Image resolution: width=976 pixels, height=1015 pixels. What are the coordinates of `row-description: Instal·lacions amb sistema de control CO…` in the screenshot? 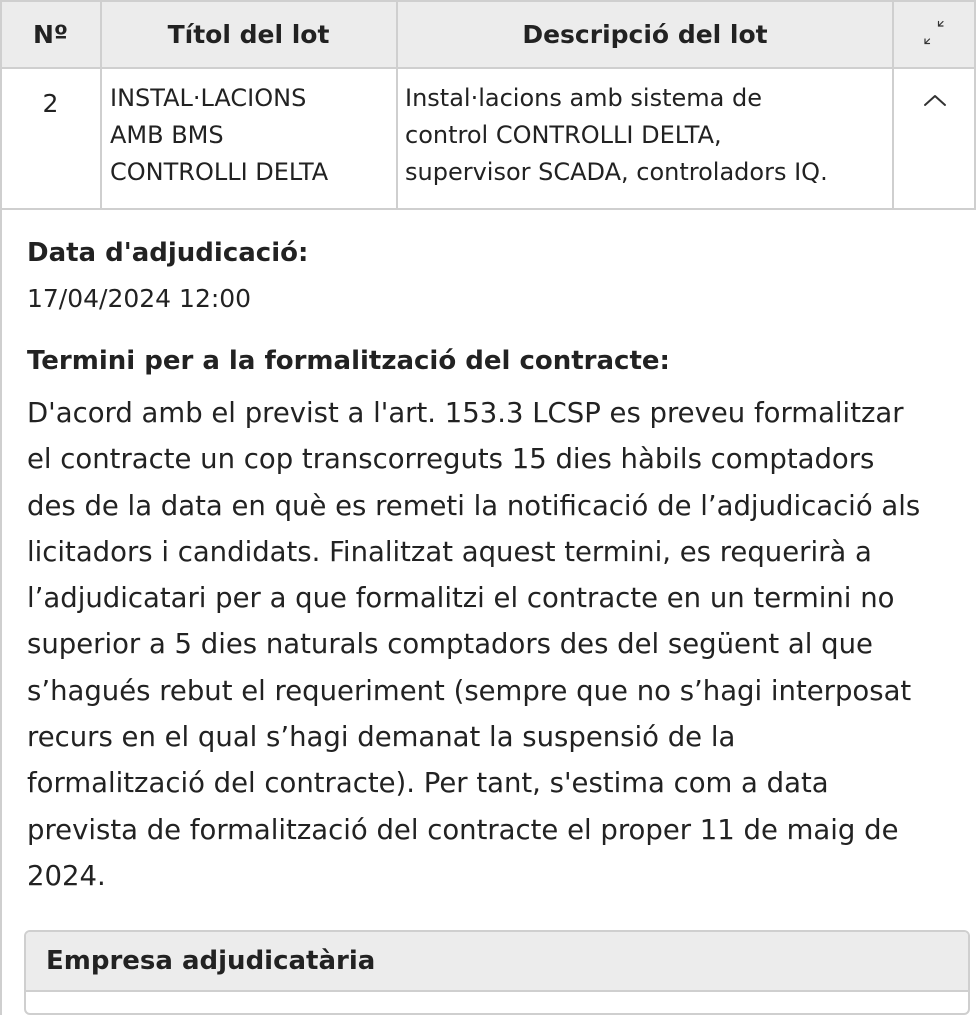 It's located at (648, 135).